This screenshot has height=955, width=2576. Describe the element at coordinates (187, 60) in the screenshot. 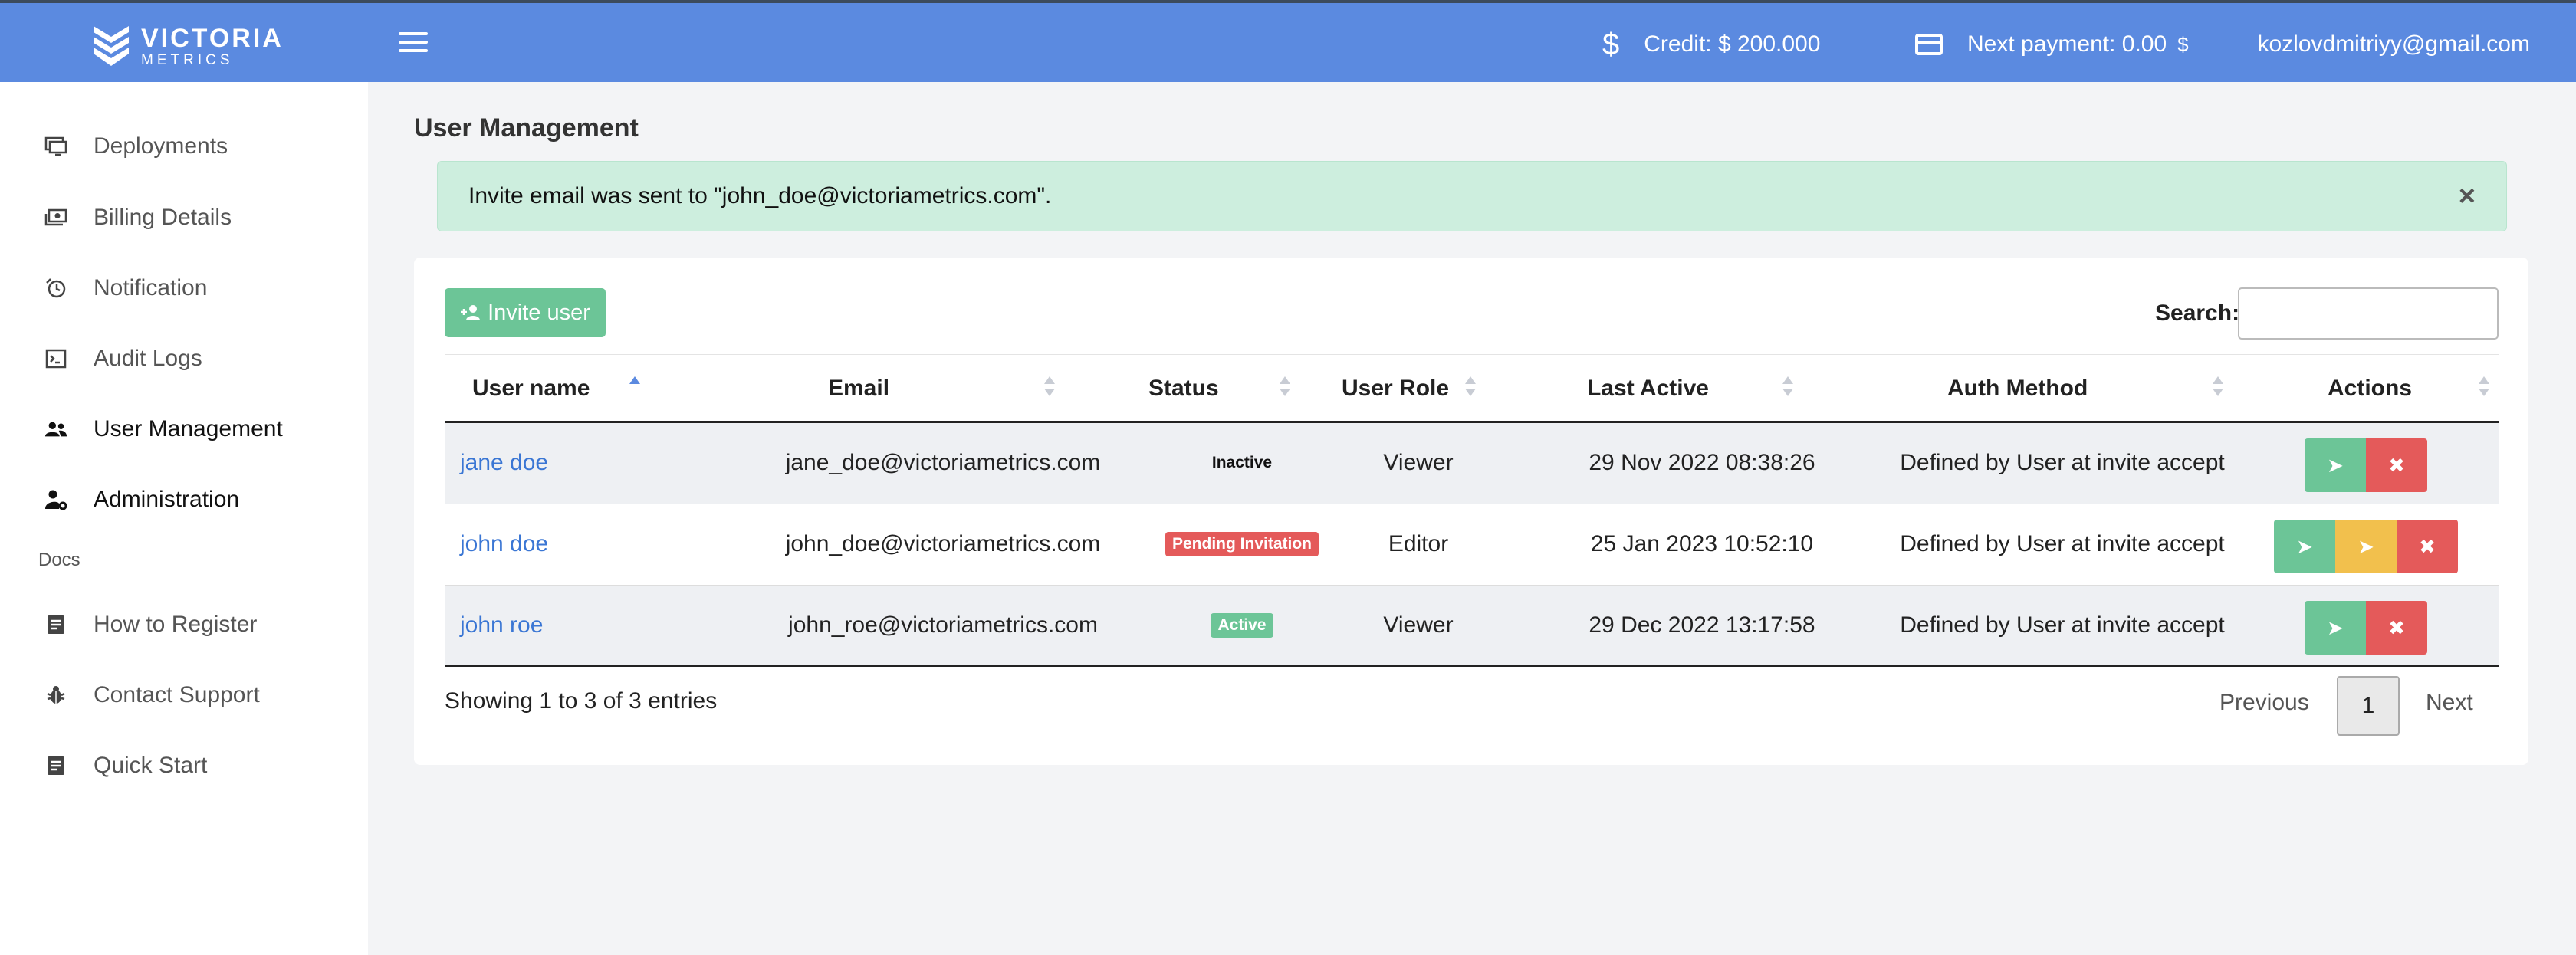

I see `logo-subtitle: METRICS` at that location.